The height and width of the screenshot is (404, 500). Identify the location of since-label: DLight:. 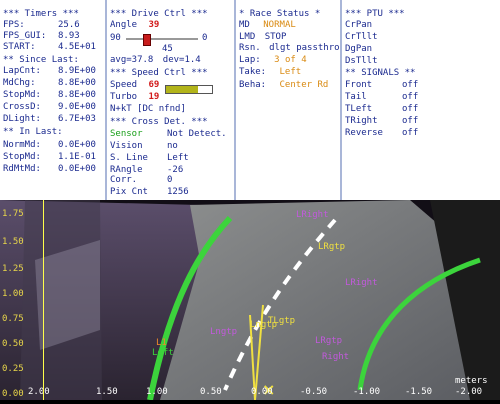
(22, 119).